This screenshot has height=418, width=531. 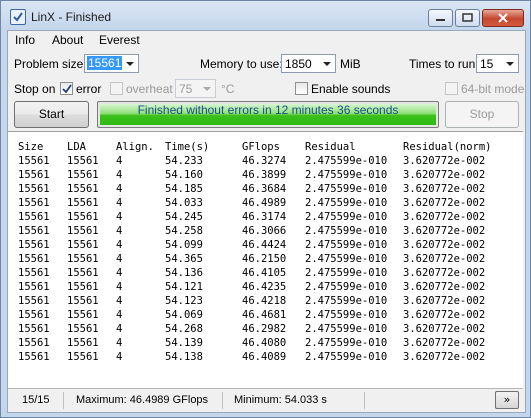 What do you see at coordinates (264, 175) in the screenshot?
I see `table-cell: 46.3899` at bounding box center [264, 175].